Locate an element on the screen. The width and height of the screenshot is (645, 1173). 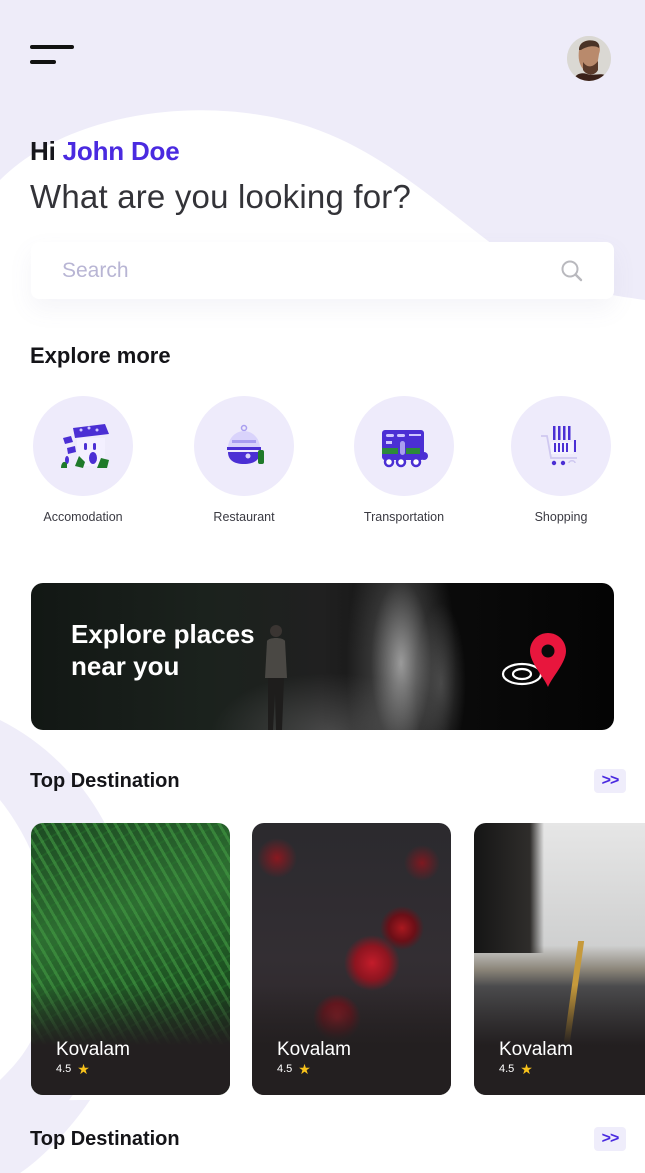
see-more-button: >> is located at coordinates (610, 781).